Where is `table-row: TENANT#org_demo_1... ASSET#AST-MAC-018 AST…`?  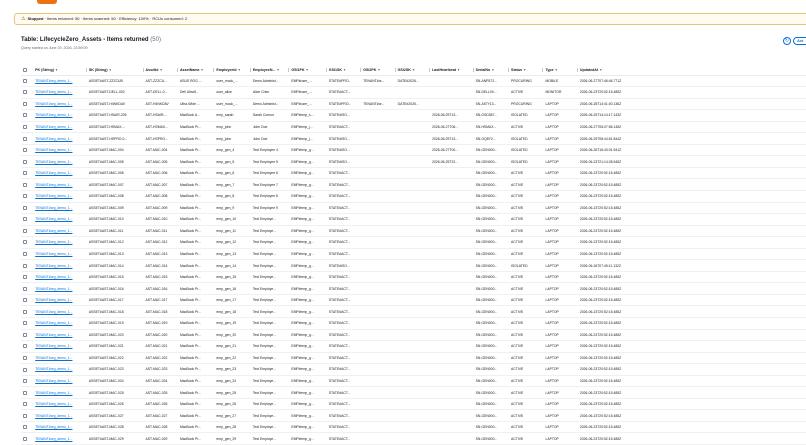 table-row: TENANT#org_demo_1... ASSET#AST-MAC-018 AST… is located at coordinates (413, 311).